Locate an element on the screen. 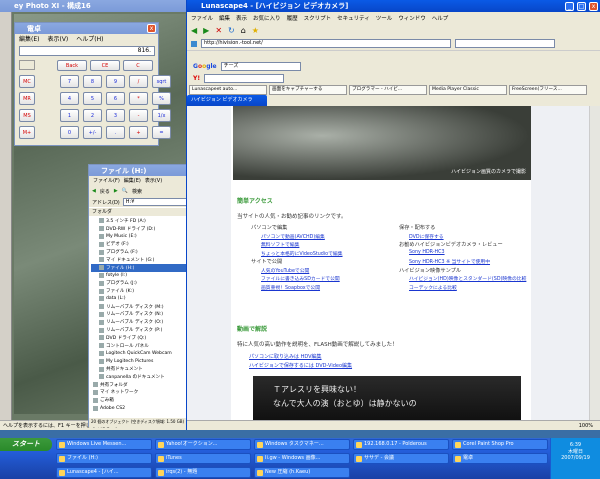  video-player: Ｔアレスリを興味ない！ なんで大人の演（おとゆ）は静かないの is located at coordinates (387, 398).